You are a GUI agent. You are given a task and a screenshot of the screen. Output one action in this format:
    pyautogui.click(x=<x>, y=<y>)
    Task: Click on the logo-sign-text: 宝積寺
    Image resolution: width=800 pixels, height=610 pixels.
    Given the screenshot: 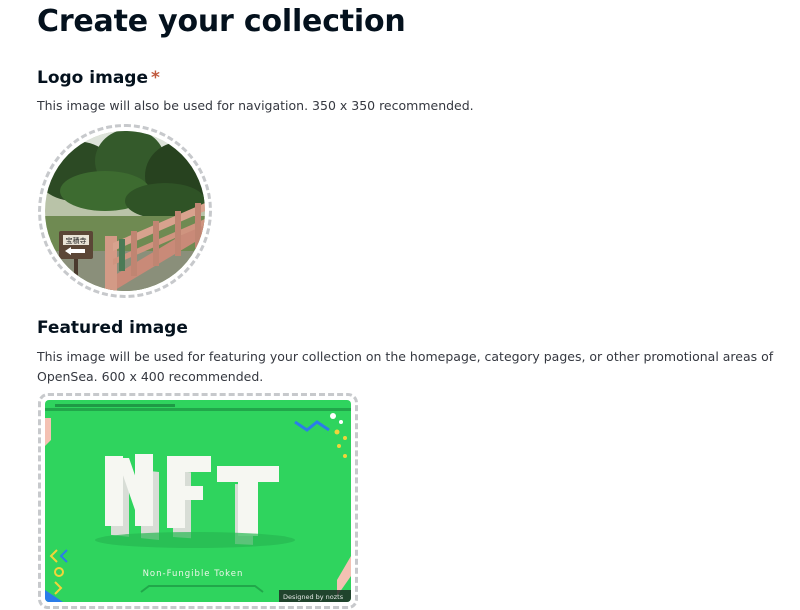 What is the action you would take?
    pyautogui.click(x=76, y=240)
    